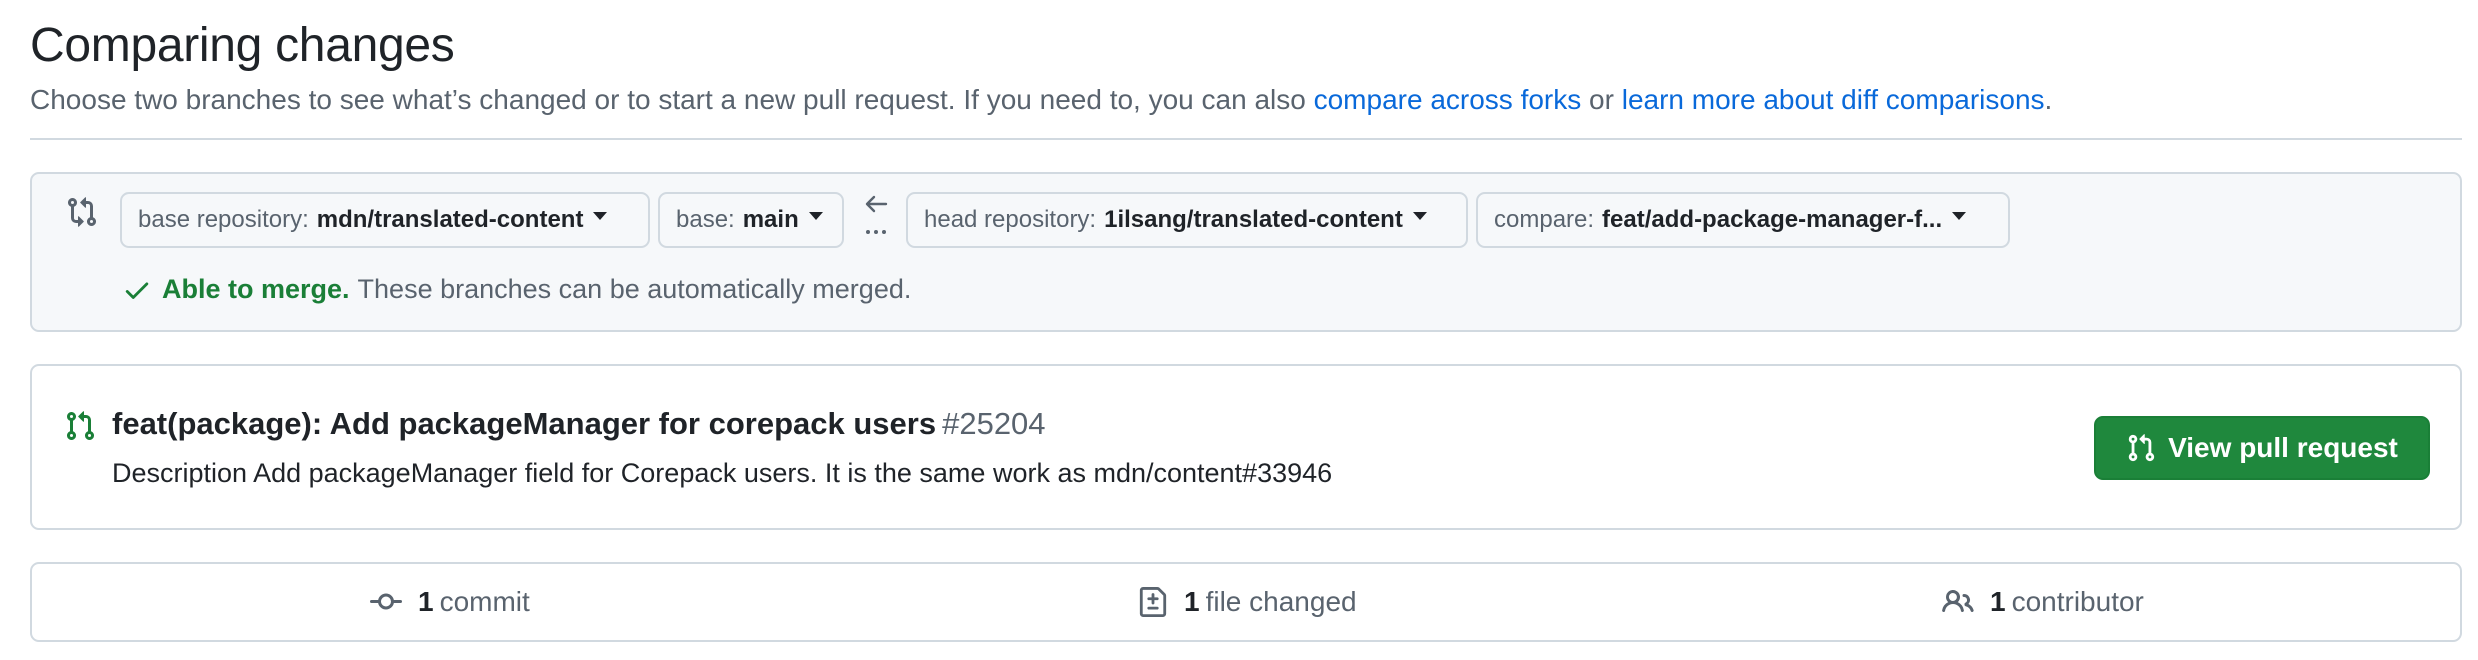 The image size is (2478, 660). What do you see at coordinates (1998, 601) in the screenshot?
I see `contributors-count: 1` at bounding box center [1998, 601].